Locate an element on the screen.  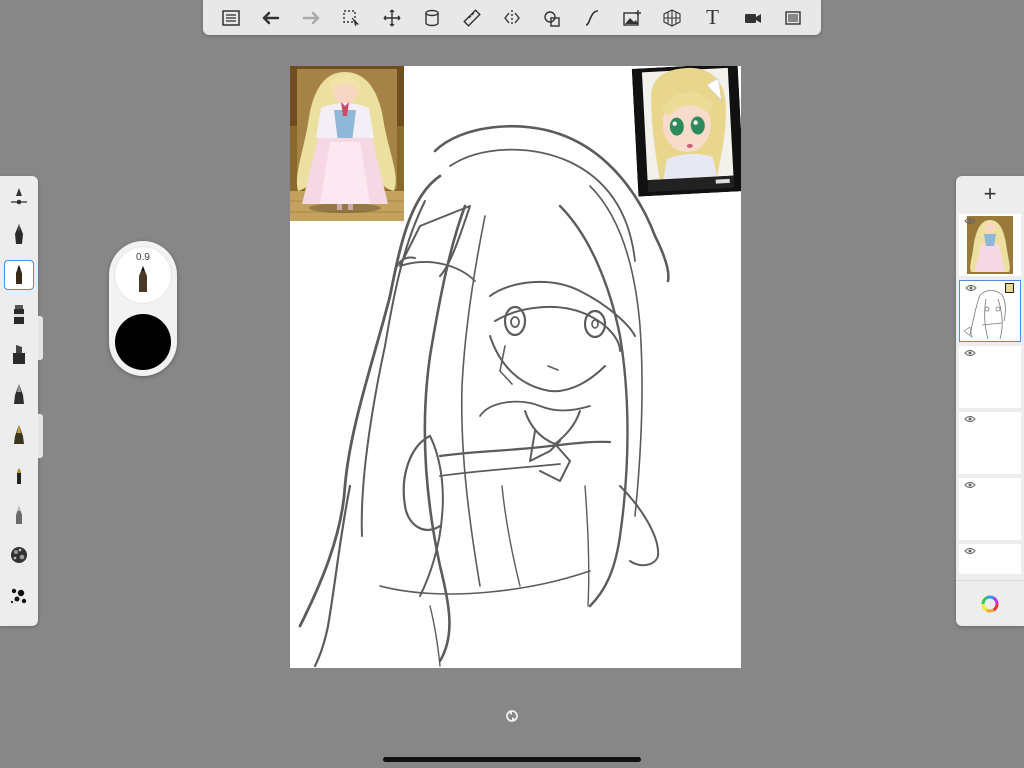
gallery-list-icon is located at coordinates (231, 18).